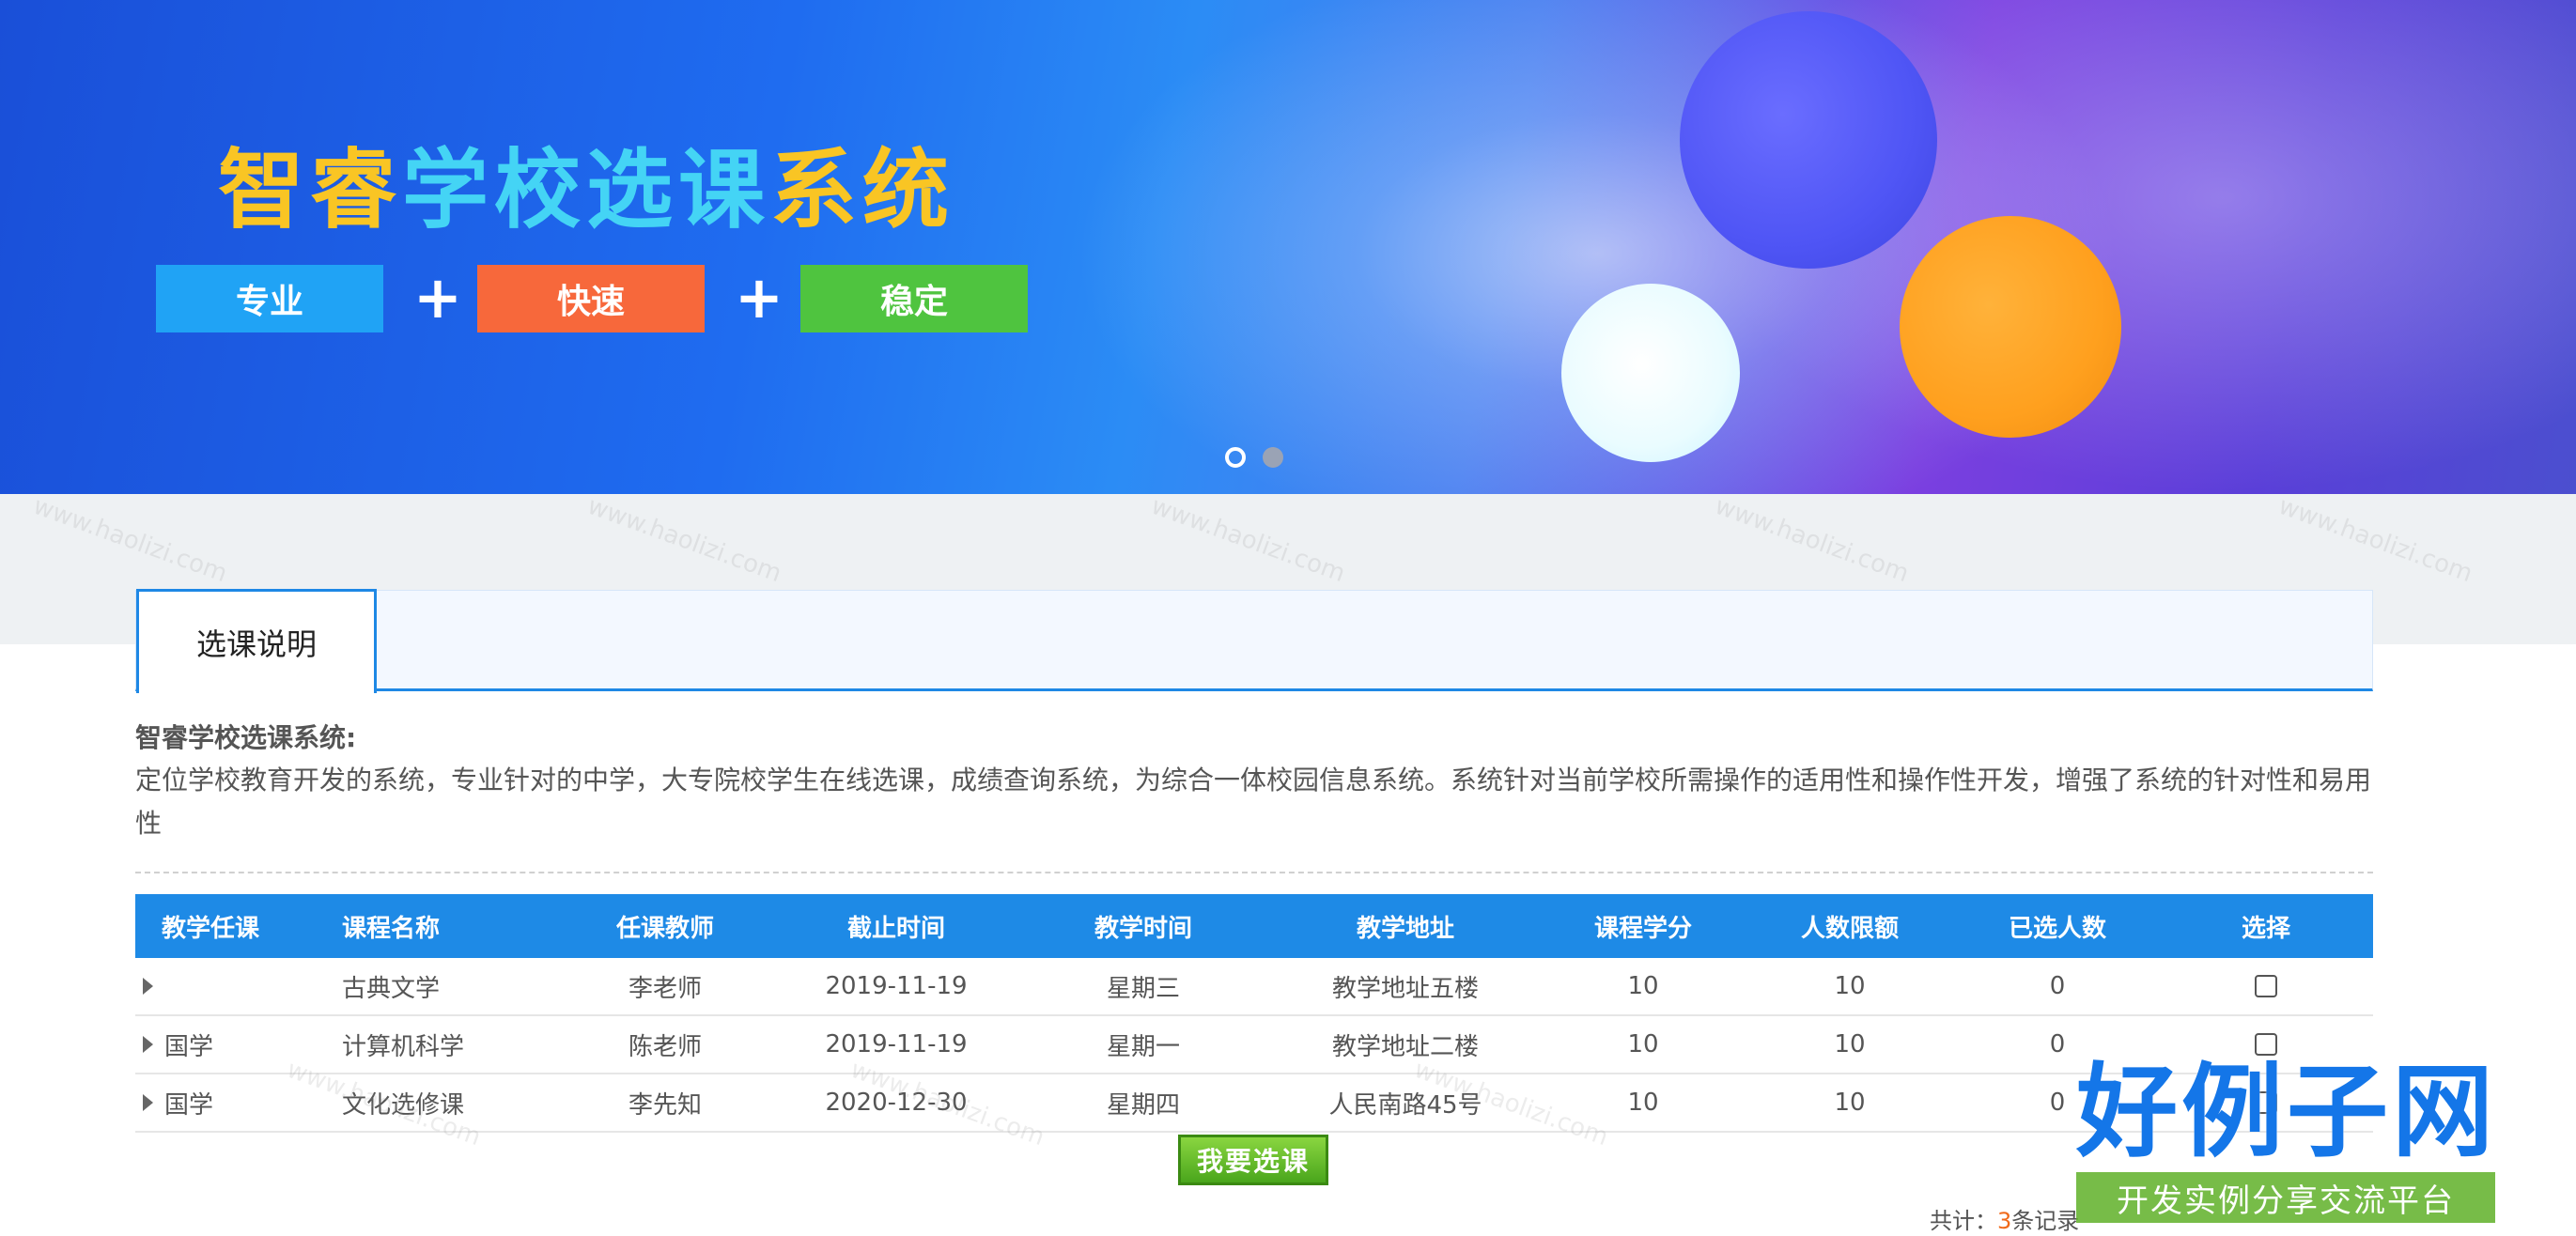 The width and height of the screenshot is (2576, 1236). Describe the element at coordinates (404, 1046) in the screenshot. I see `row-course: 计算机科学` at that location.